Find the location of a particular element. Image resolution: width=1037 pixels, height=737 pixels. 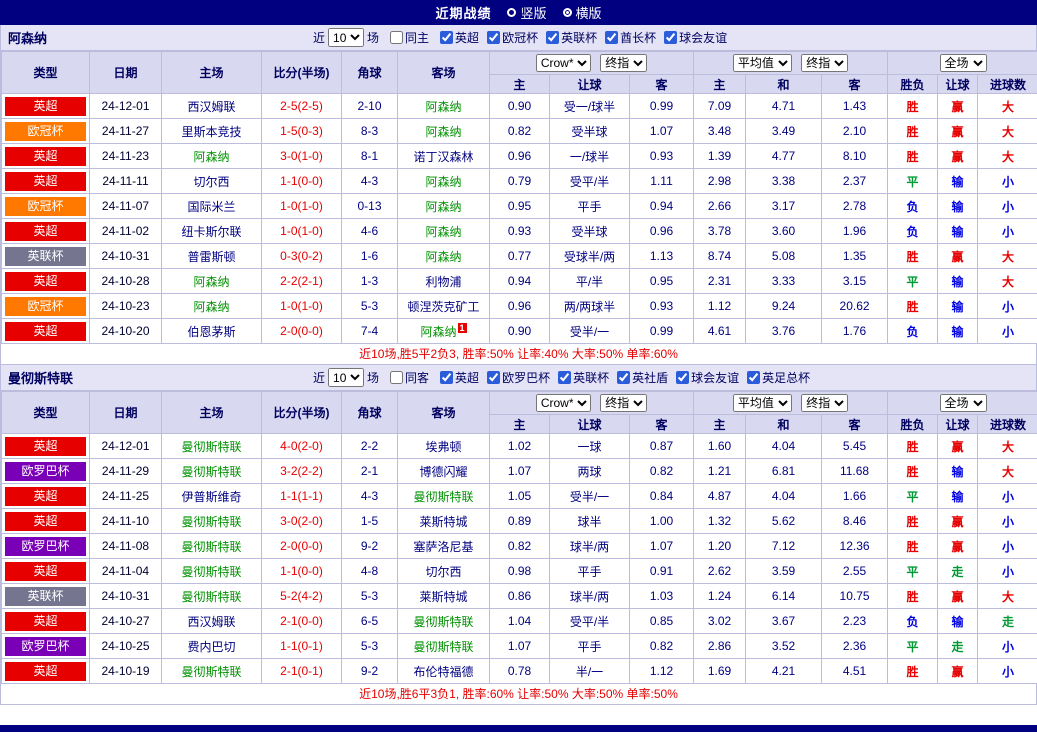

away-team: 切尔西 is located at coordinates (443, 571).